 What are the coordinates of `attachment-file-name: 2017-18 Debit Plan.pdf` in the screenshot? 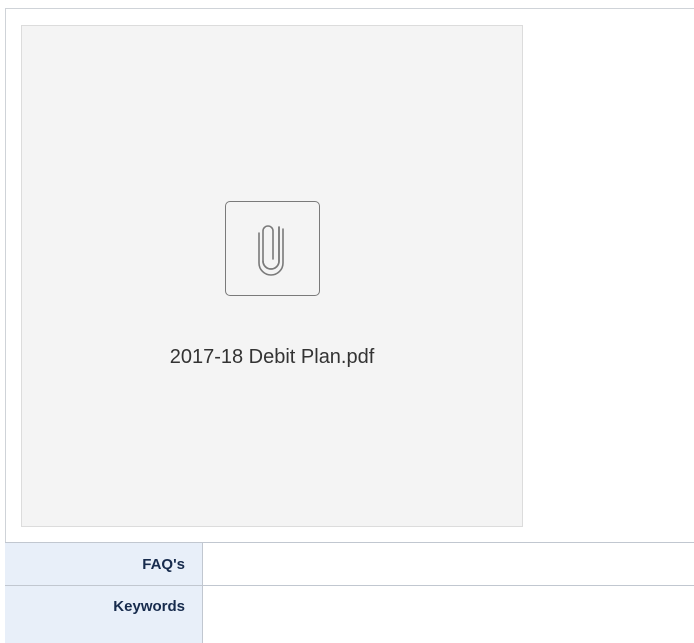 It's located at (272, 357).